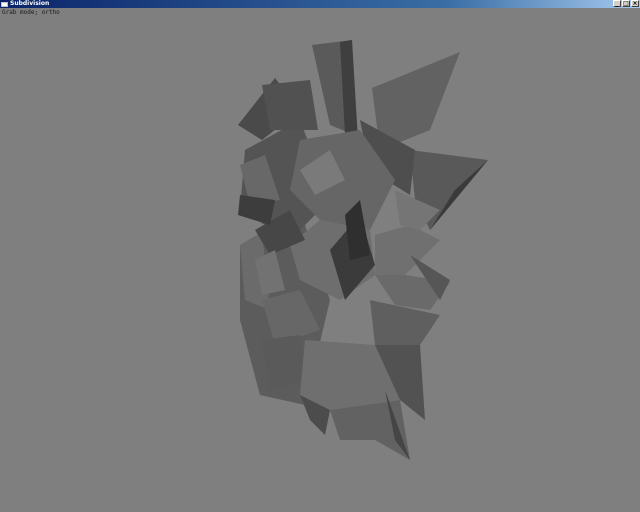  I want to click on app-icon, so click(4, 4).